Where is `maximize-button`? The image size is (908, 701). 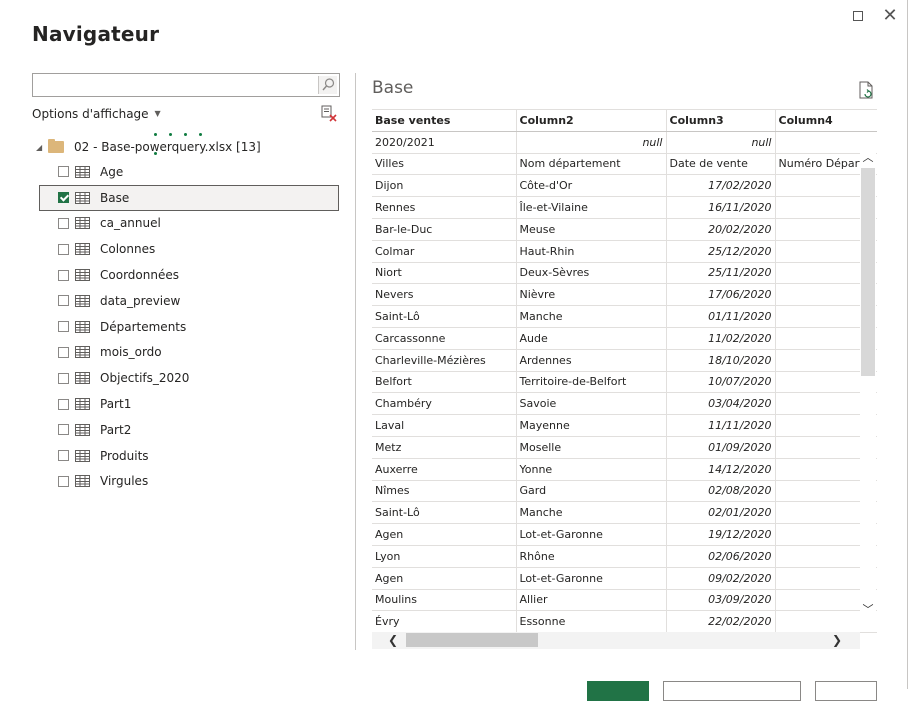 maximize-button is located at coordinates (858, 16).